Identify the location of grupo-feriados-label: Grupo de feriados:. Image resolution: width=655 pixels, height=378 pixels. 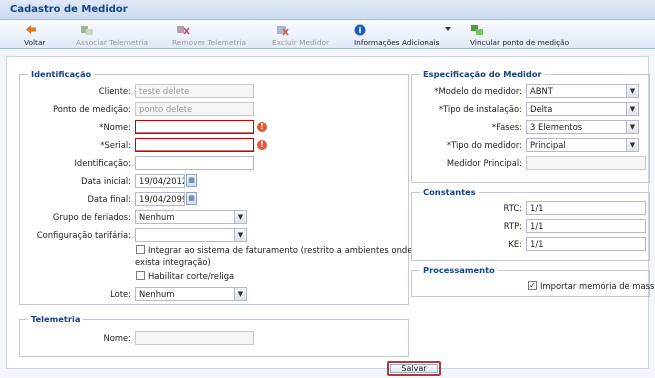
(91, 217).